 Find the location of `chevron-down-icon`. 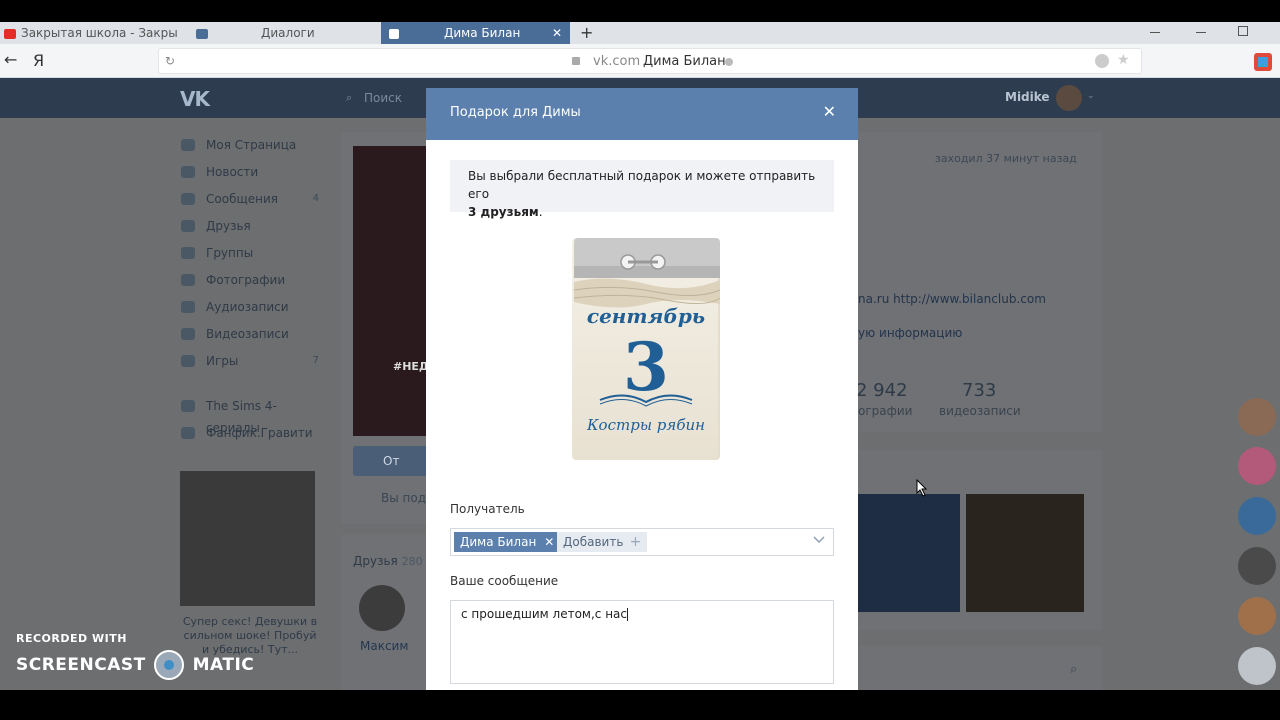

chevron-down-icon is located at coordinates (819, 539).